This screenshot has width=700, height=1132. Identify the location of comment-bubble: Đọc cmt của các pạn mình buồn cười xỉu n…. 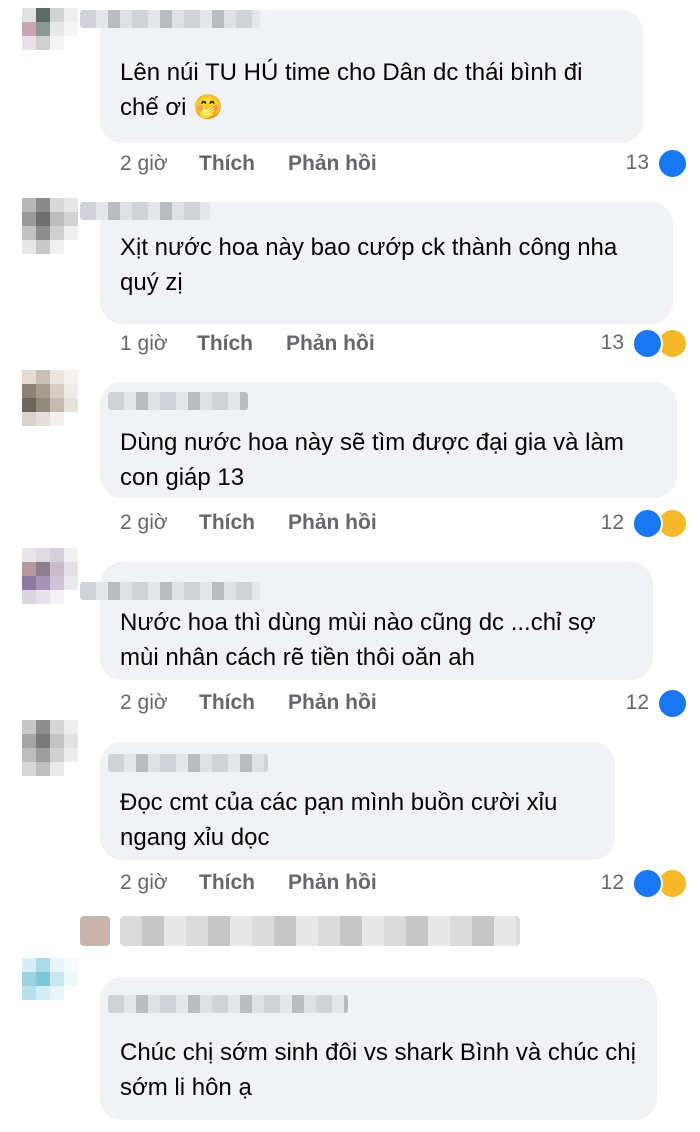
(357, 801).